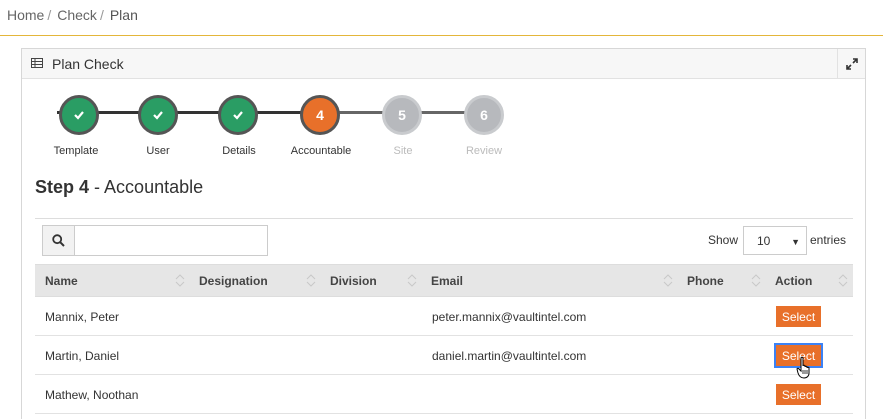 This screenshot has height=419, width=883. I want to click on step-label-details: Details, so click(239, 151).